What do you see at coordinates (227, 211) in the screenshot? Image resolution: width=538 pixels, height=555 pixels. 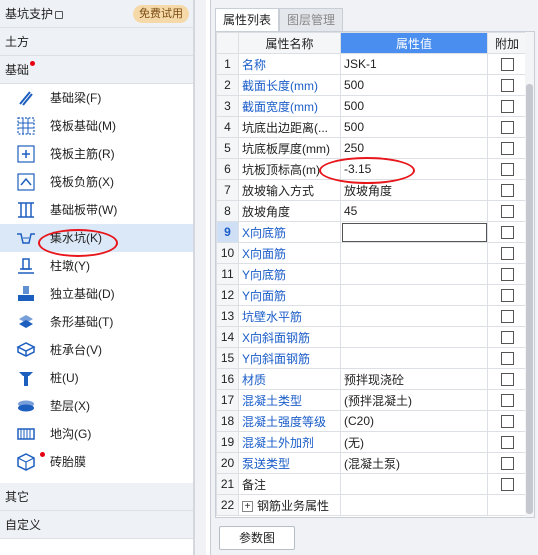 I see `row-number: 8` at bounding box center [227, 211].